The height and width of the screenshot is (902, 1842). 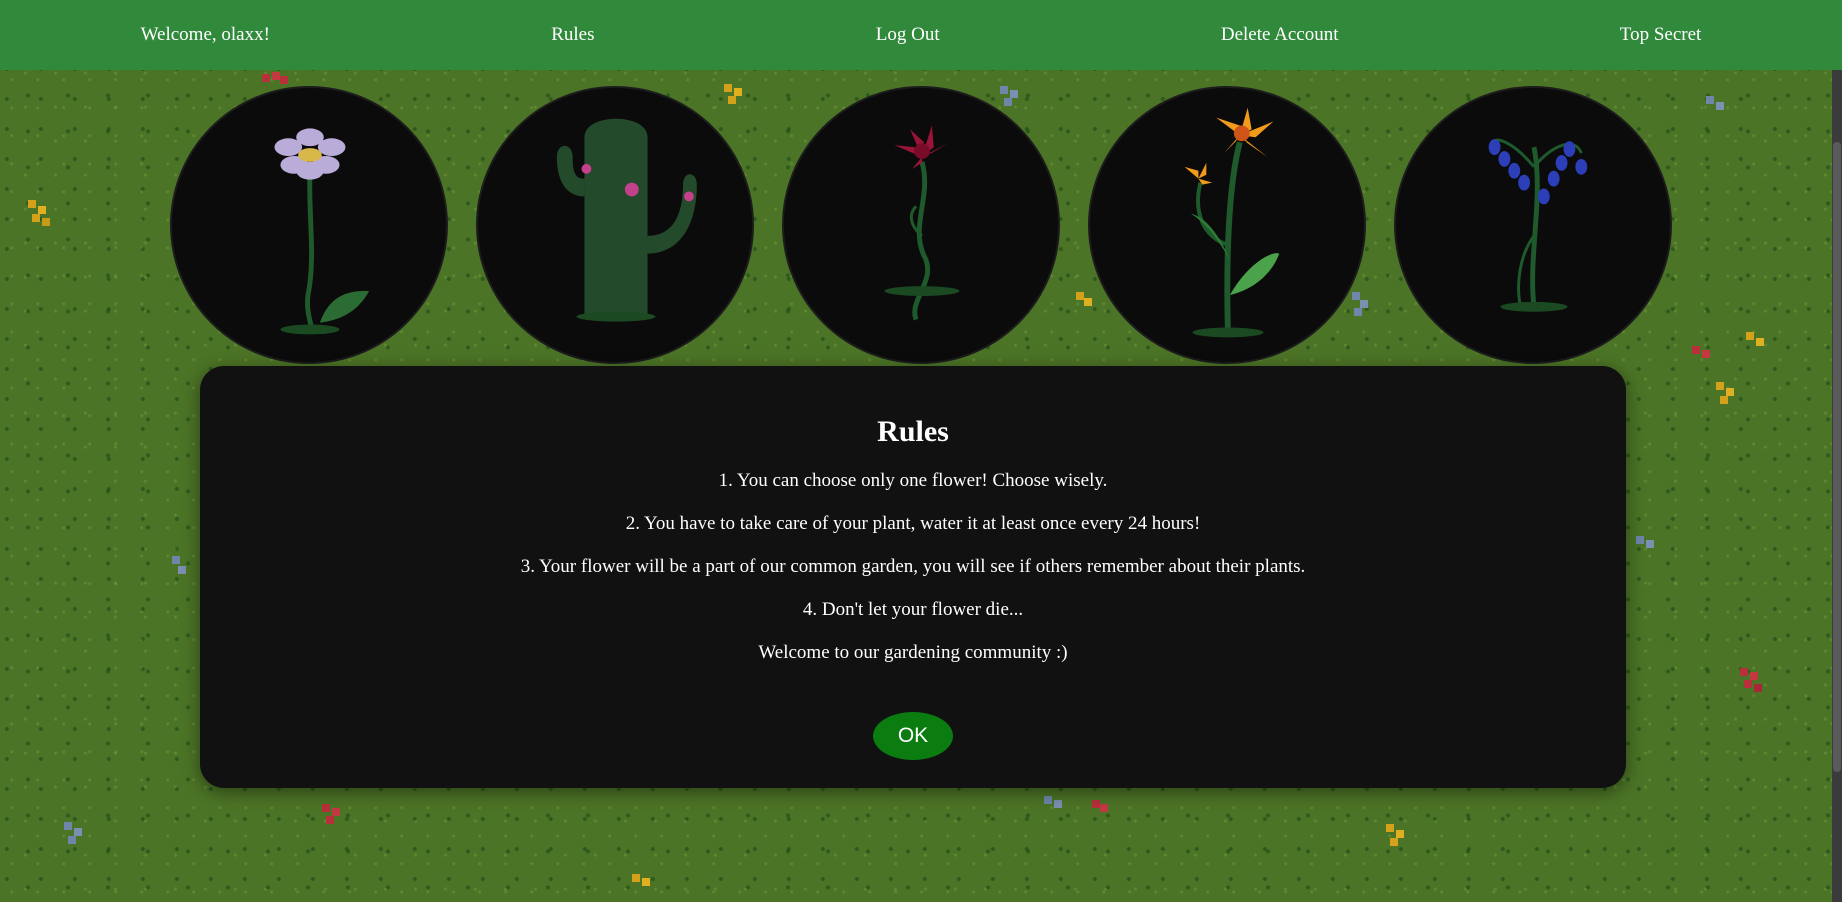 I want to click on top-secret-link: Top Secret, so click(x=1661, y=35).